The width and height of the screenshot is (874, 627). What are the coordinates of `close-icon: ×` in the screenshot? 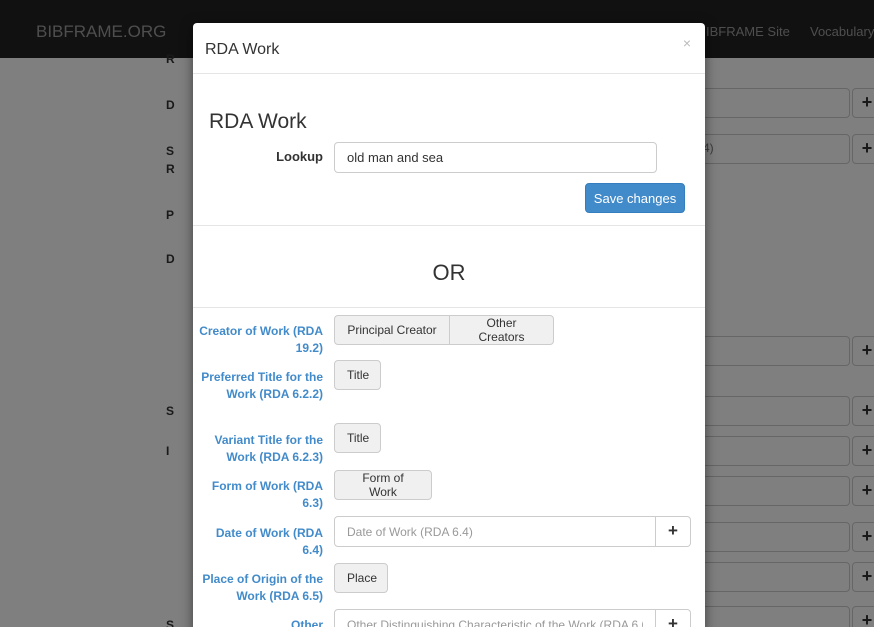 It's located at (687, 43).